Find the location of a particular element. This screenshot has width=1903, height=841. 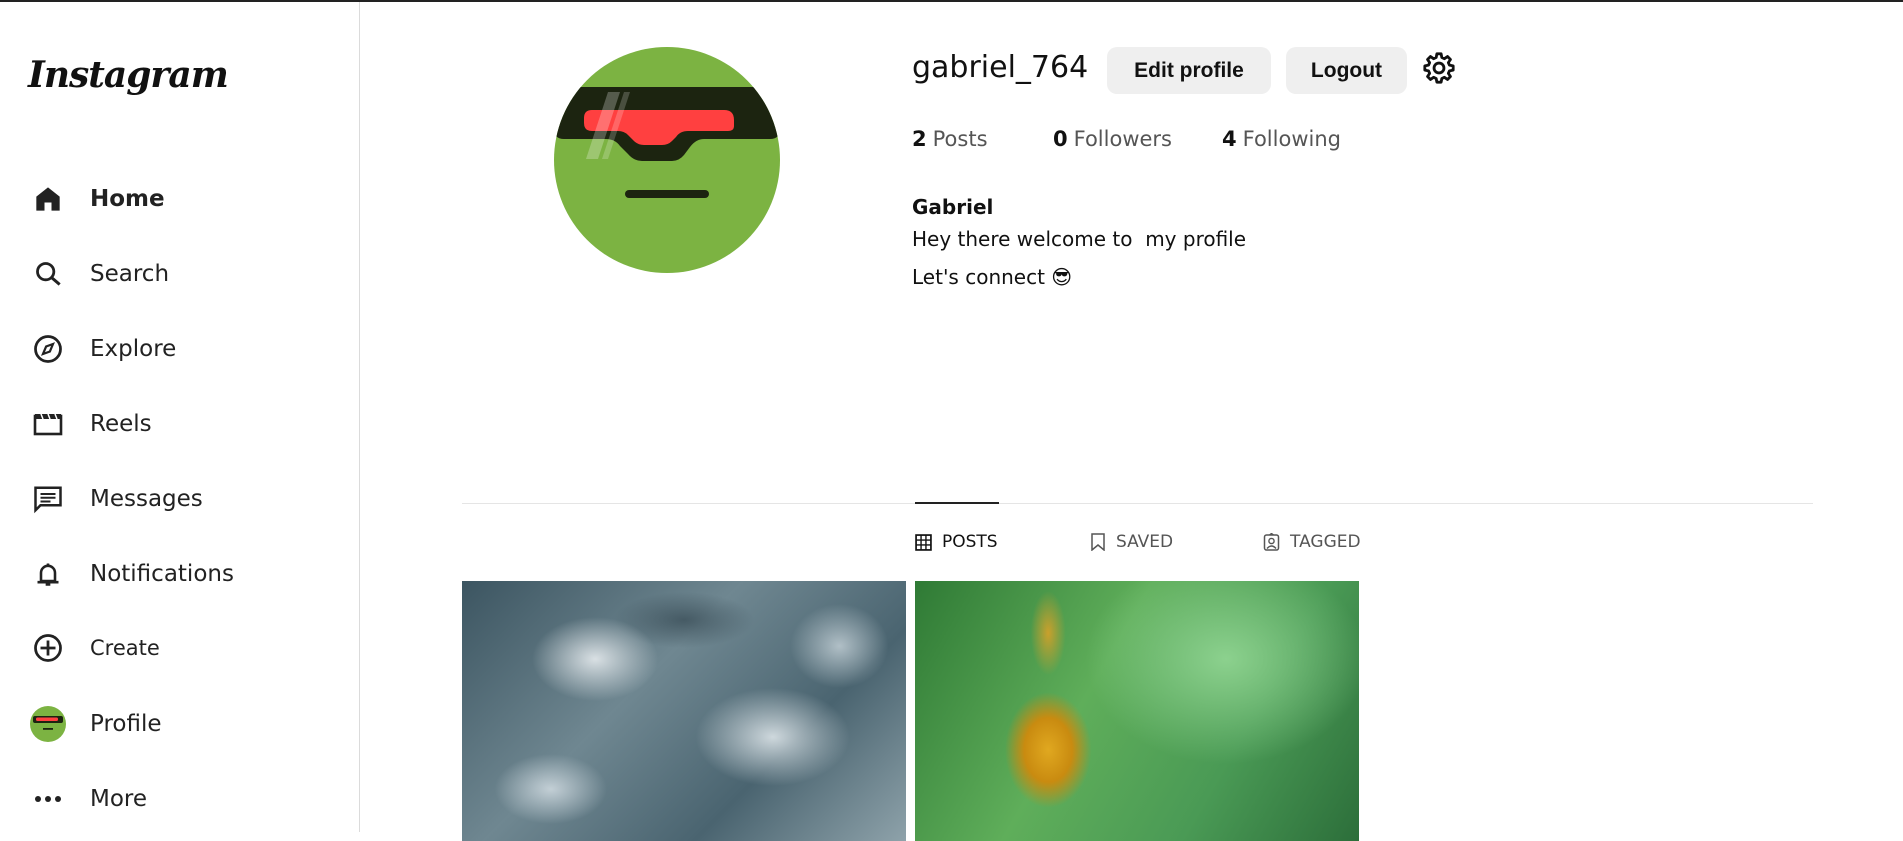

sidebar-item-create: Create is located at coordinates (95, 648).